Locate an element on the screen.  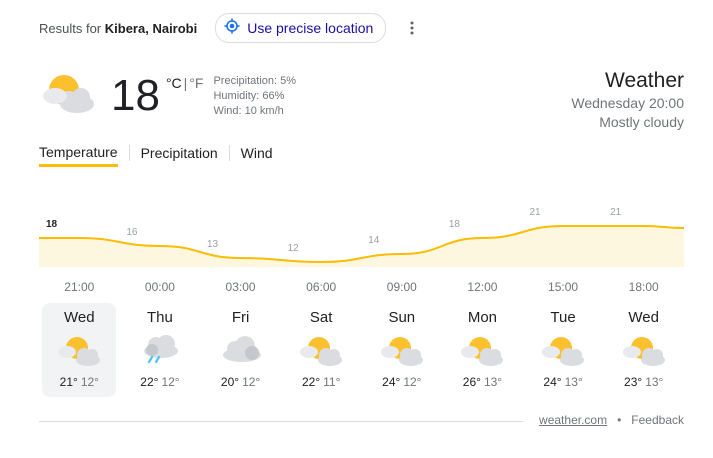
humidity-text: Humidity: 66% is located at coordinates (249, 96).